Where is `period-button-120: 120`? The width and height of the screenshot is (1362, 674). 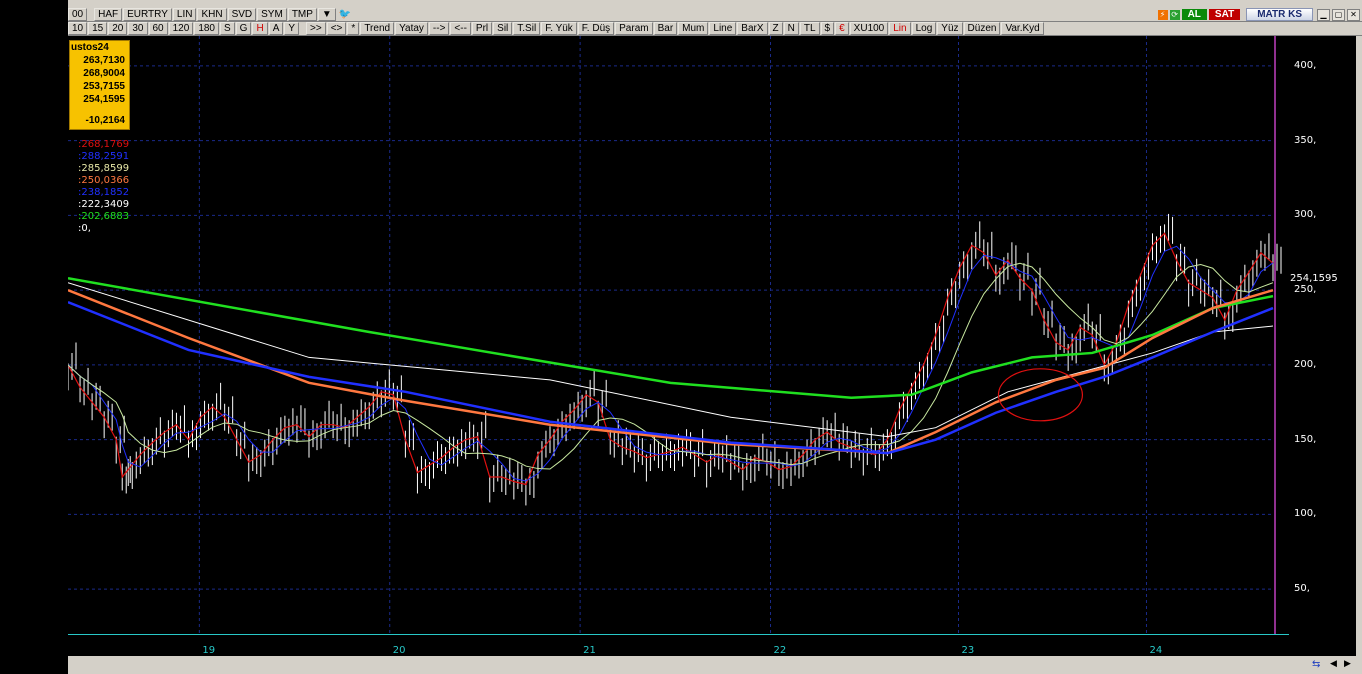 period-button-120: 120 is located at coordinates (181, 28).